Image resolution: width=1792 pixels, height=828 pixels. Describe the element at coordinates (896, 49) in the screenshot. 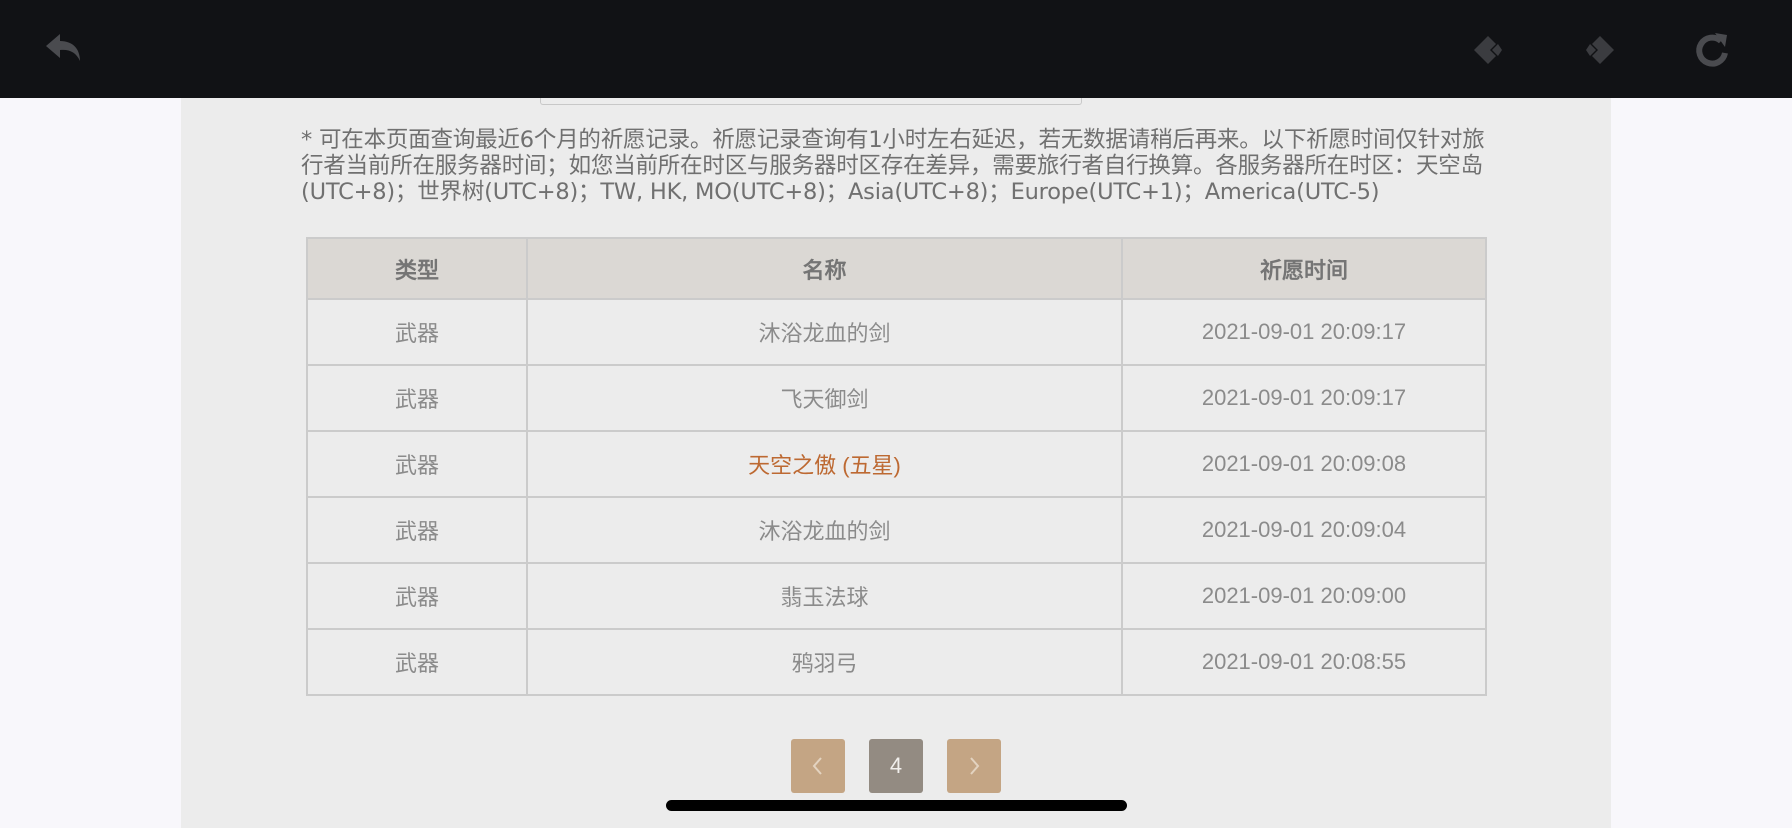

I see `browser-toolbar` at that location.